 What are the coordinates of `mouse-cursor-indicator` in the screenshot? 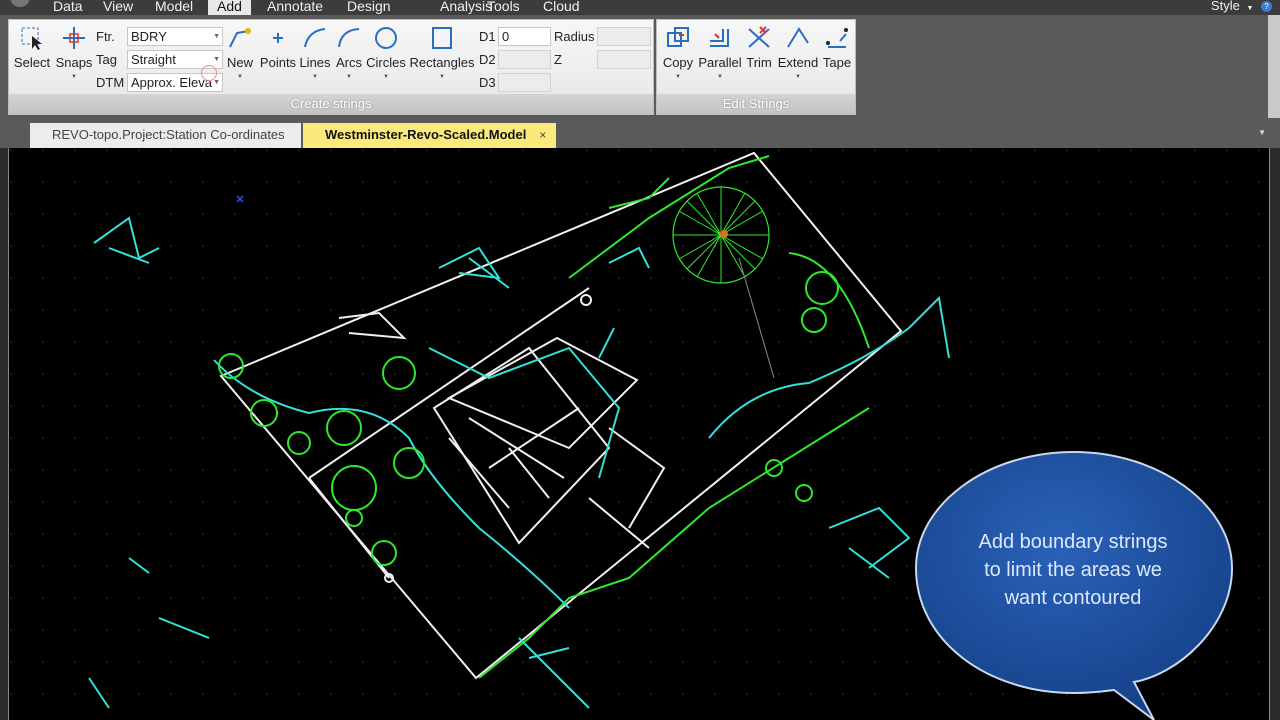 It's located at (209, 73).